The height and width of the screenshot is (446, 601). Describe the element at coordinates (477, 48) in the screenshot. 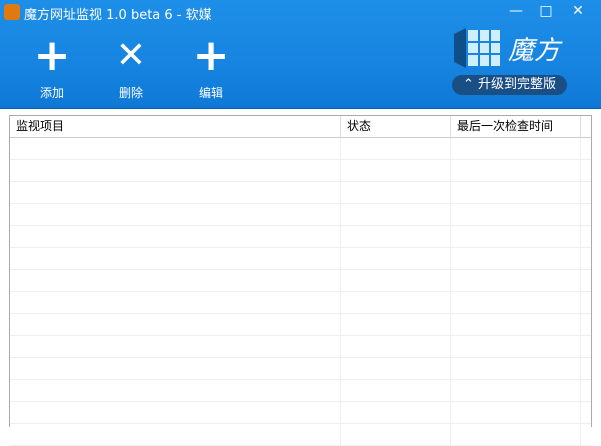

I see `cube-logo-icon` at that location.